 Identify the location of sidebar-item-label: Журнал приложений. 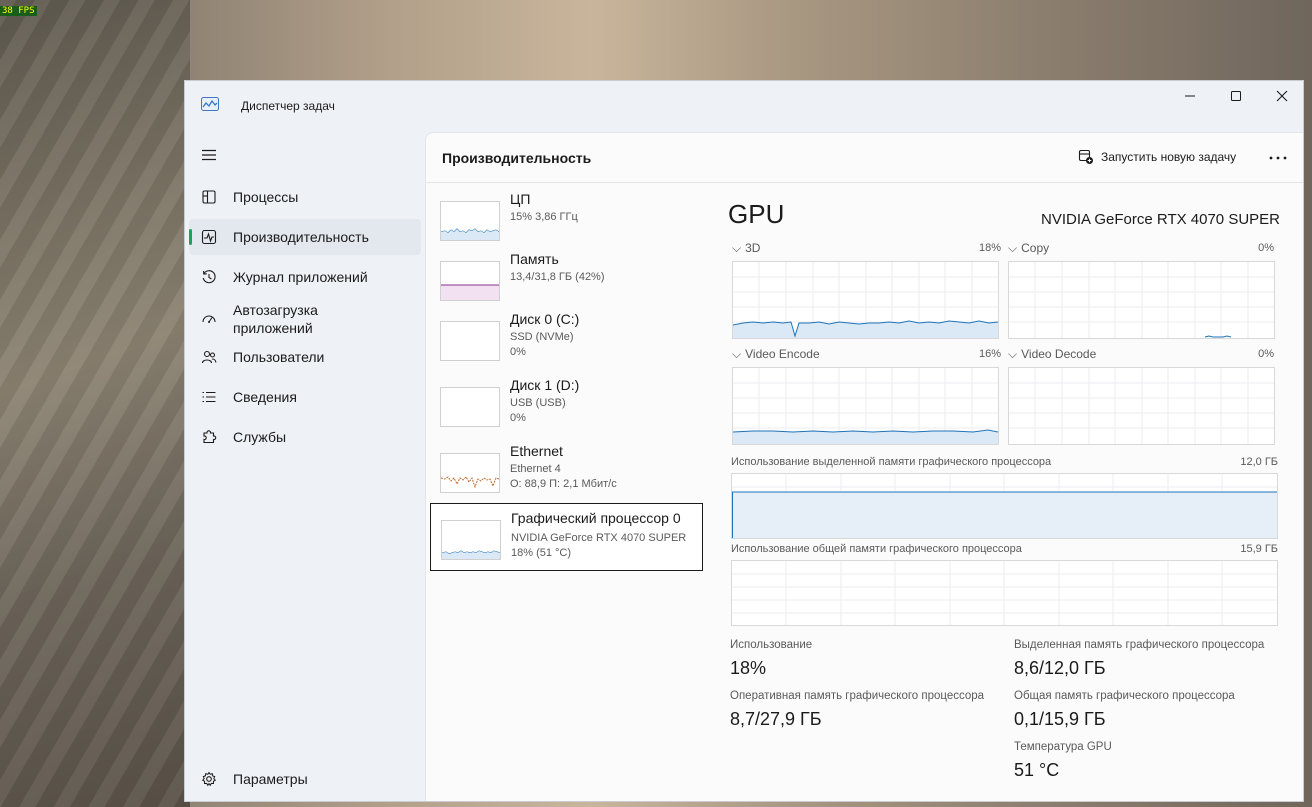
(300, 277).